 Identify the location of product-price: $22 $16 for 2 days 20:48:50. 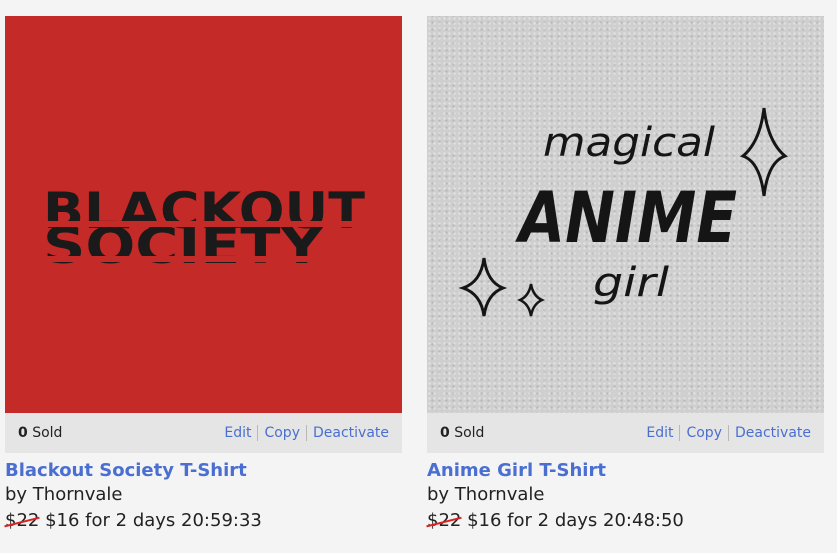
(625, 521).